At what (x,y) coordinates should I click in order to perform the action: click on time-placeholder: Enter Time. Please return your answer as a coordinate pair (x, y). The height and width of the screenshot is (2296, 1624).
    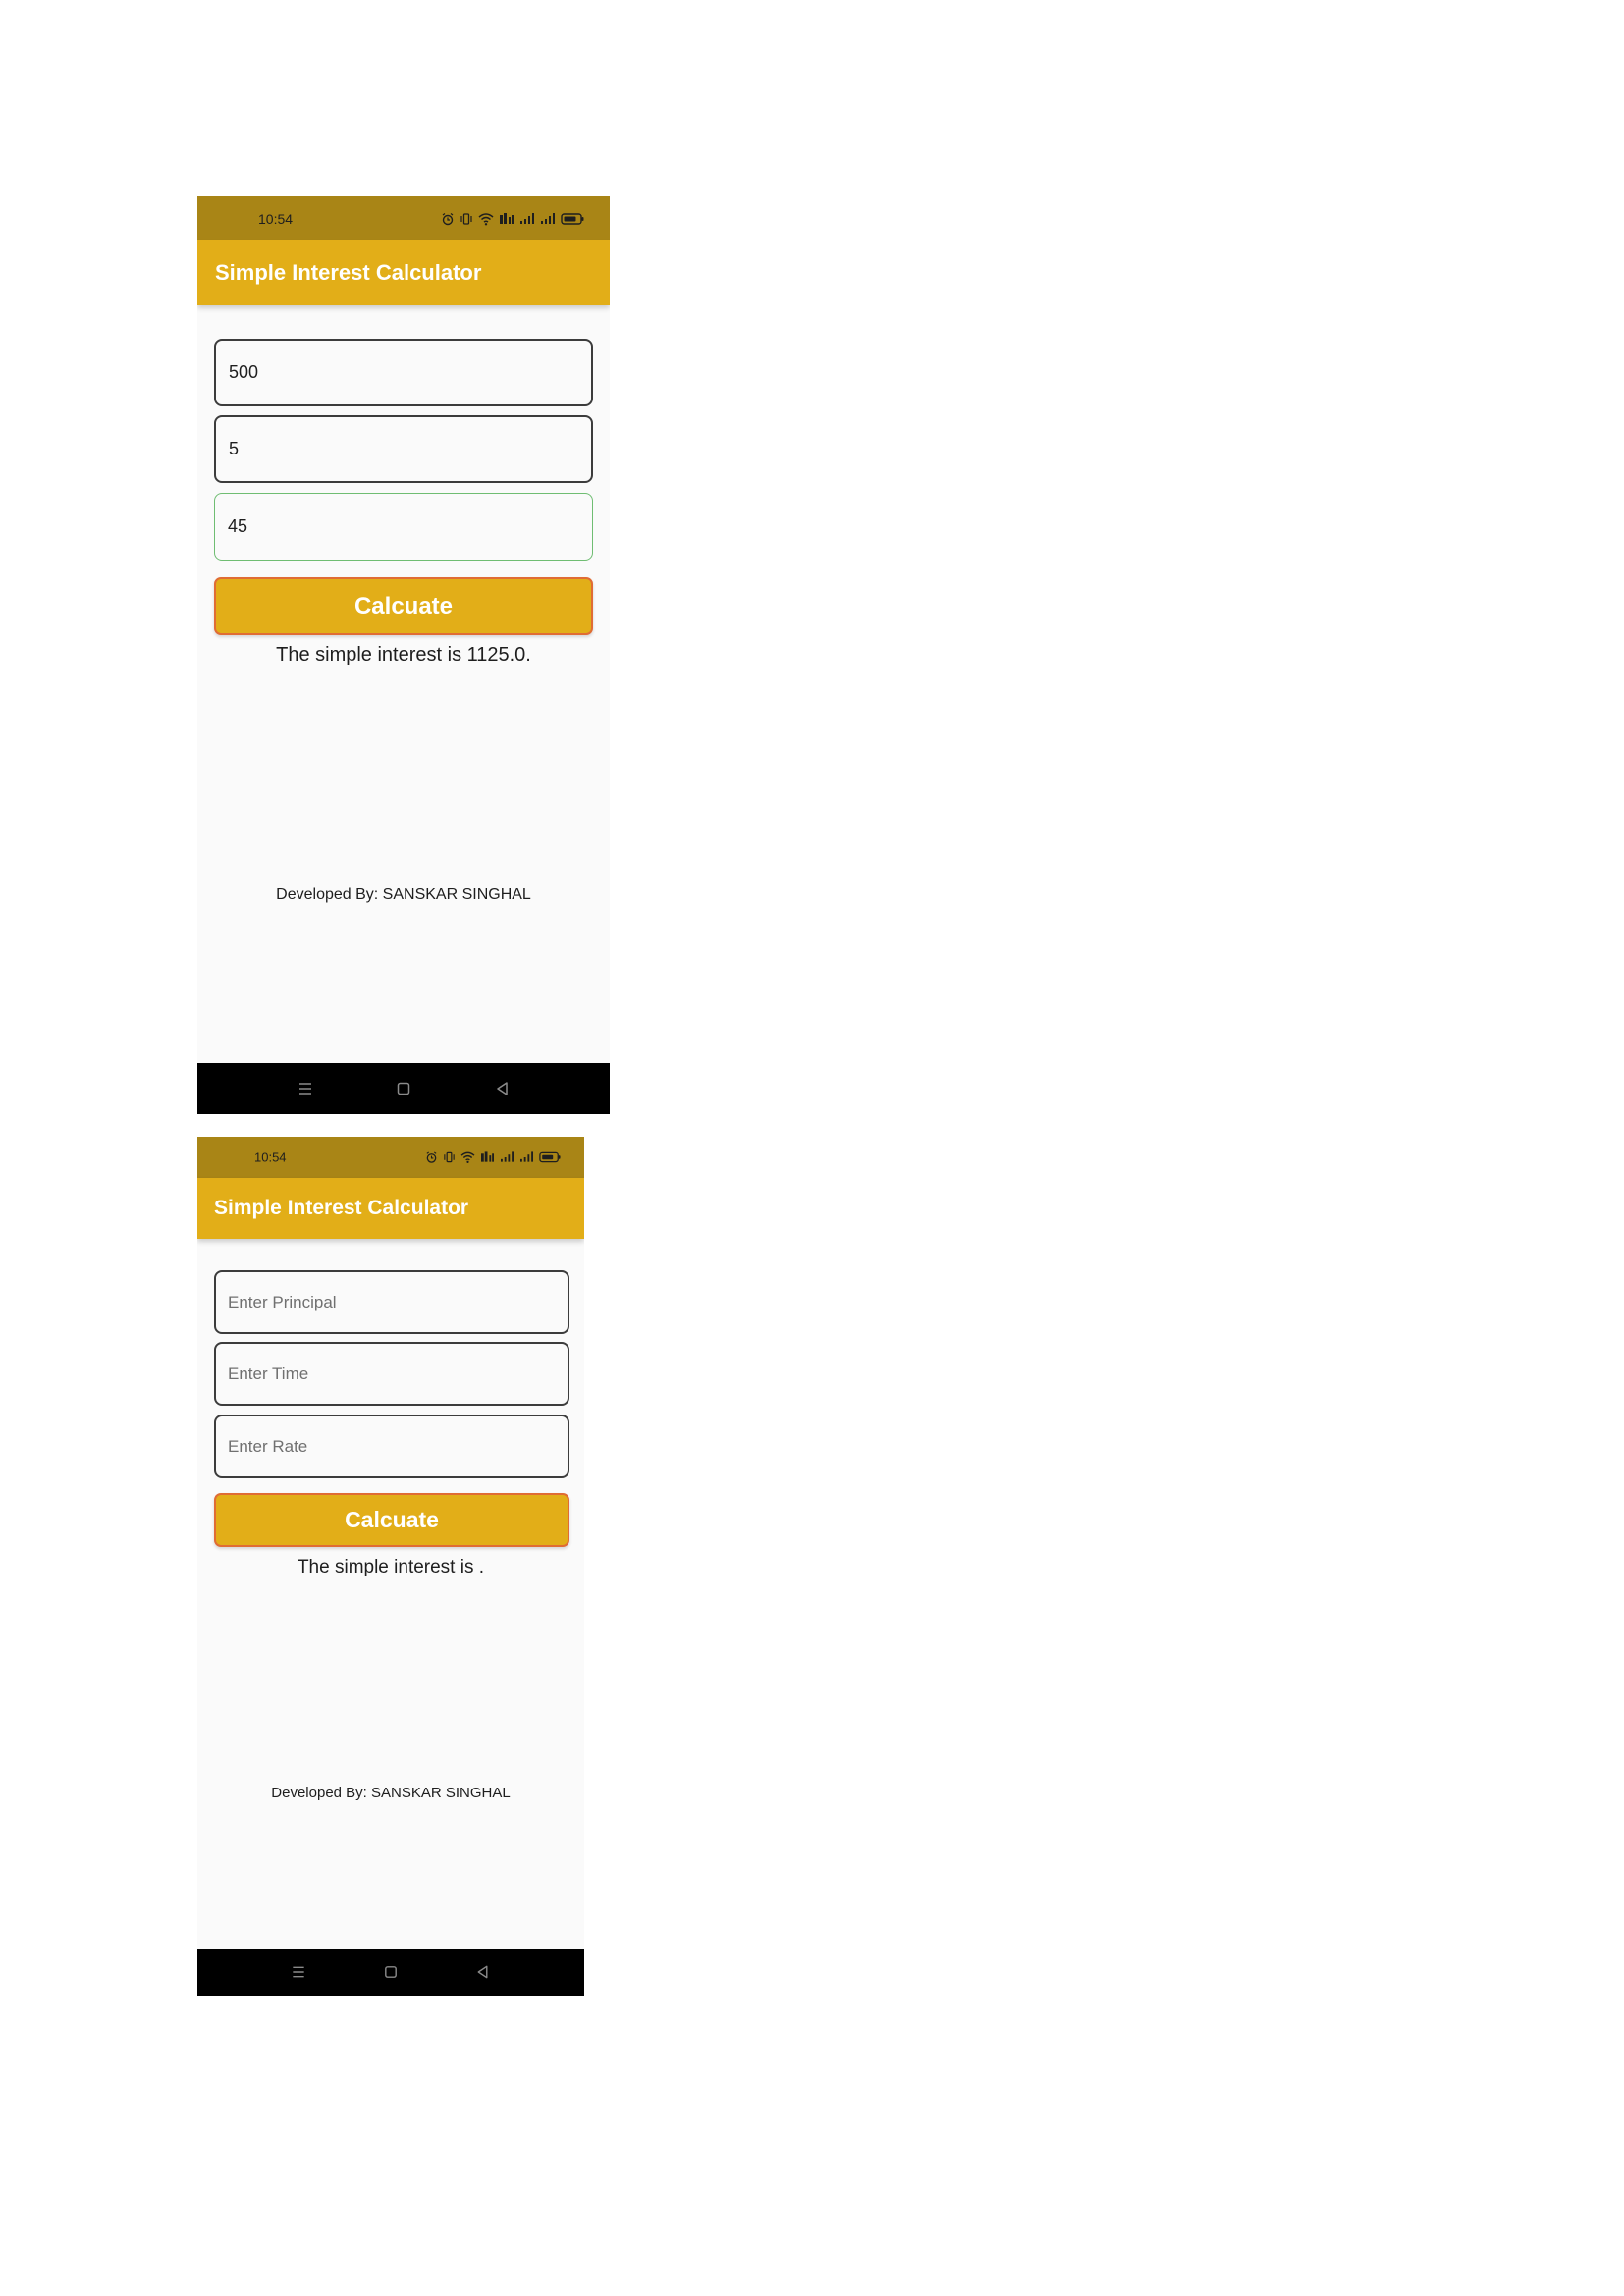
    Looking at the image, I should click on (268, 1373).